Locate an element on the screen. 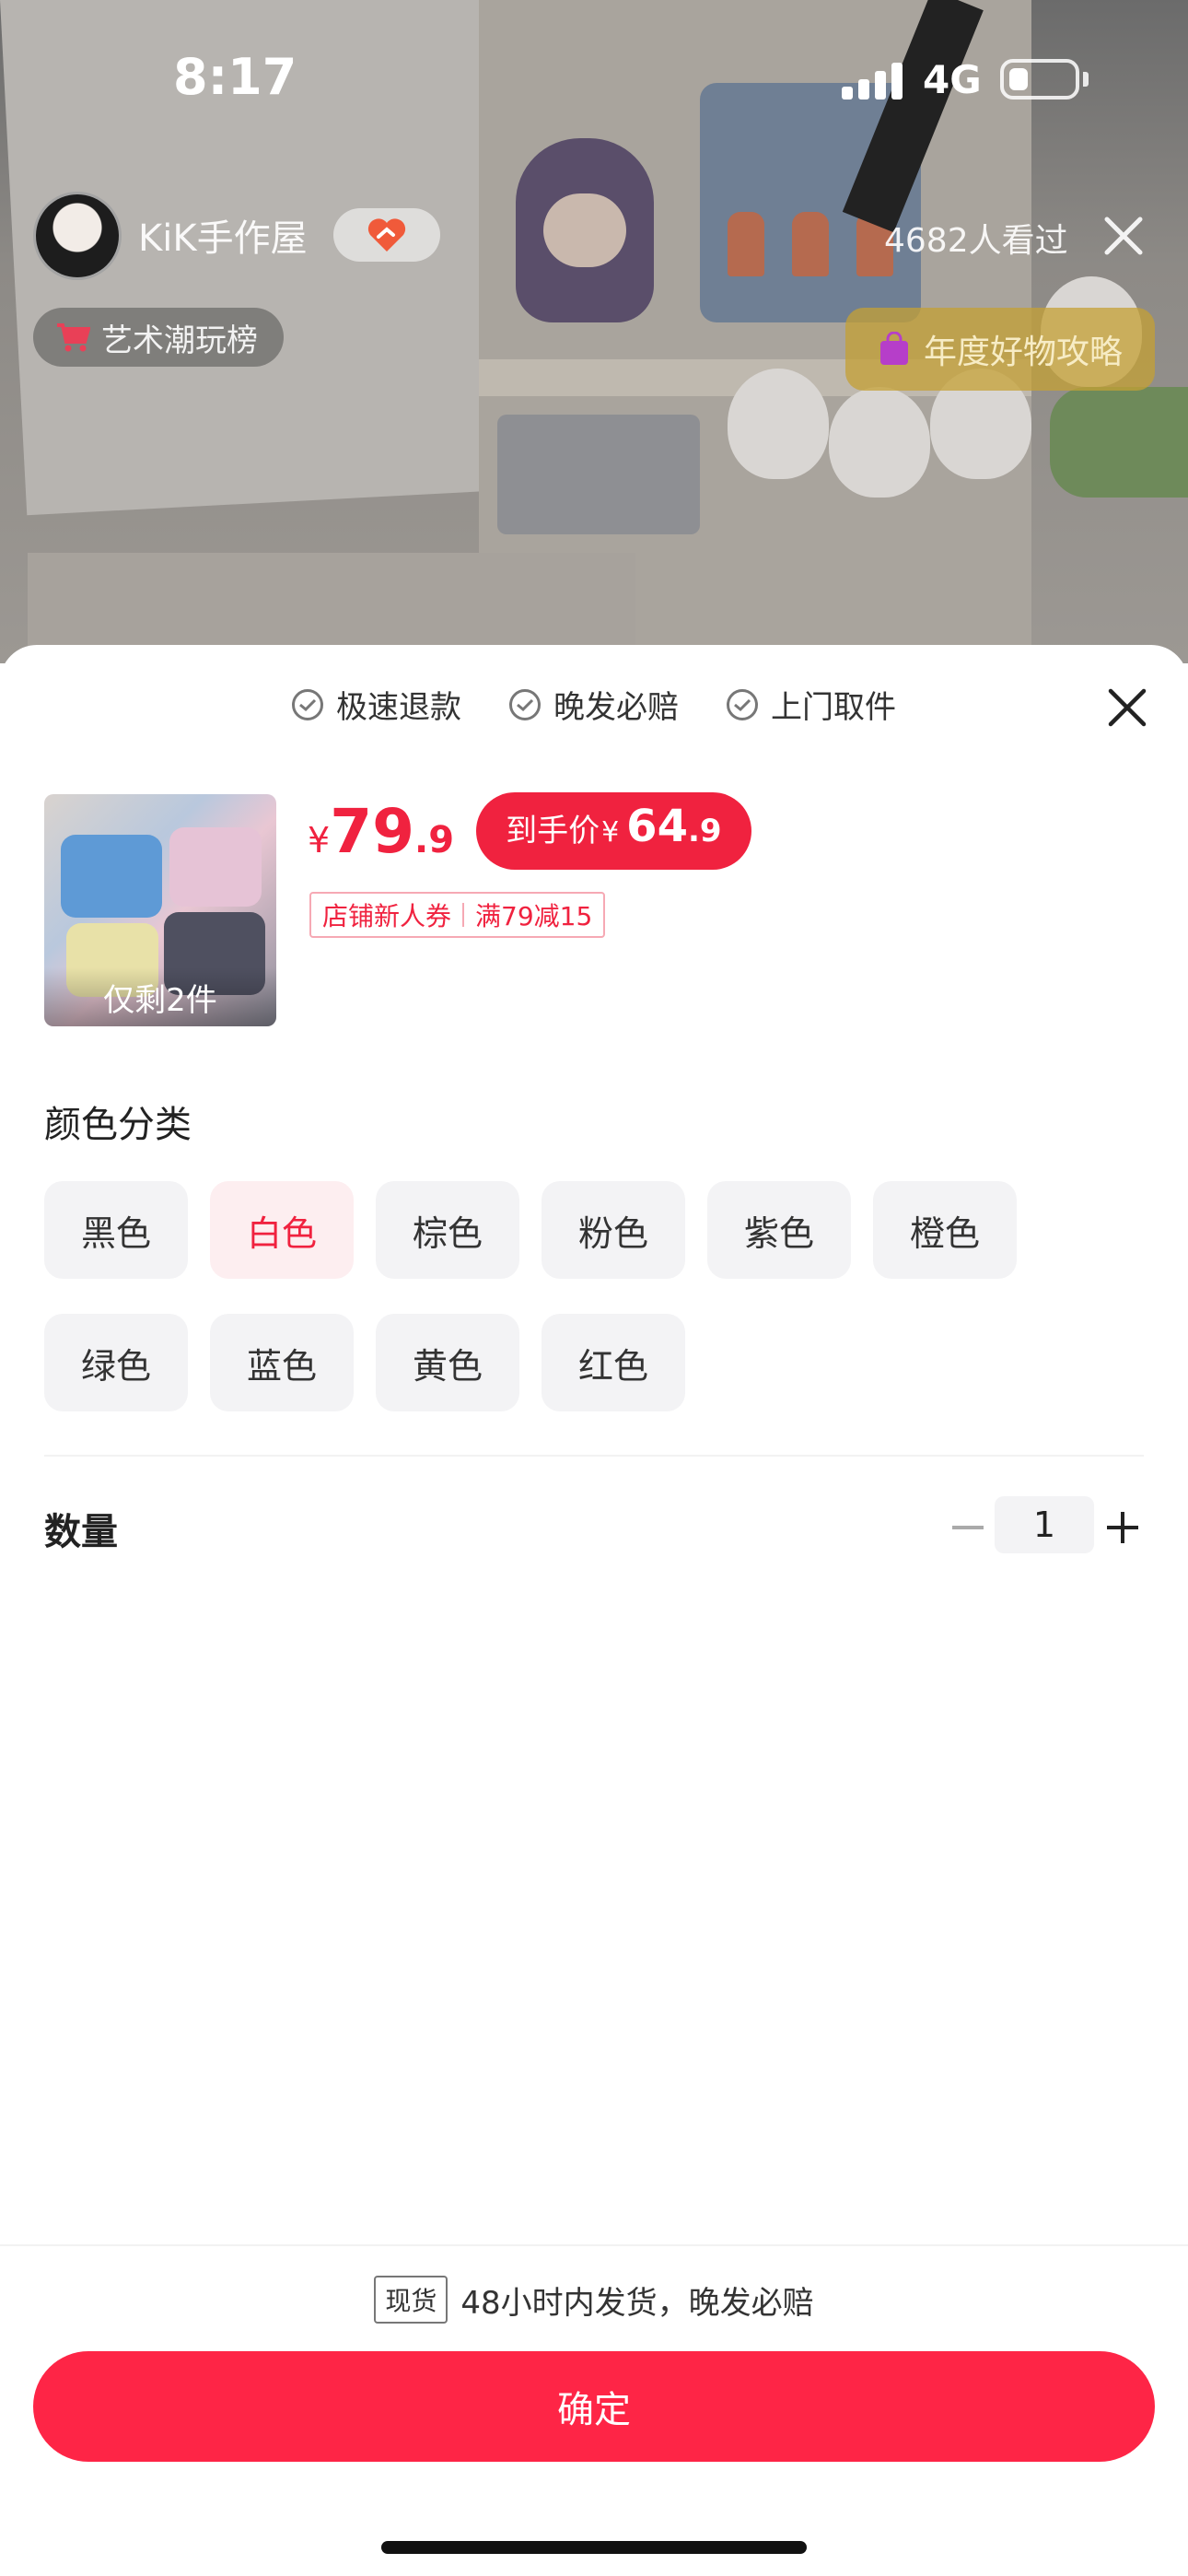 The width and height of the screenshot is (1188, 2576). shopping-bag-icon is located at coordinates (893, 348).